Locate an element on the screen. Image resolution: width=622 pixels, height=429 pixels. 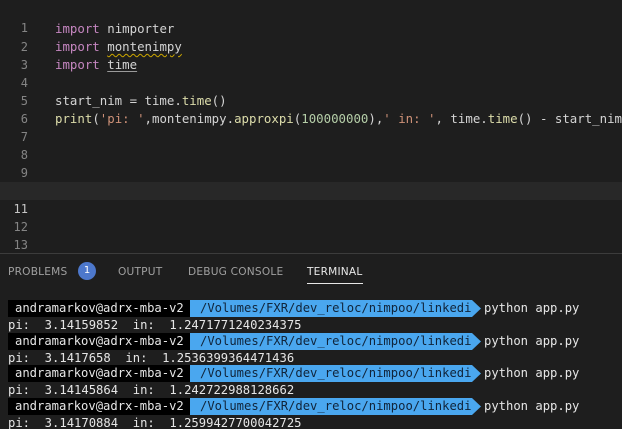
code-line: 13 is located at coordinates (311, 235).